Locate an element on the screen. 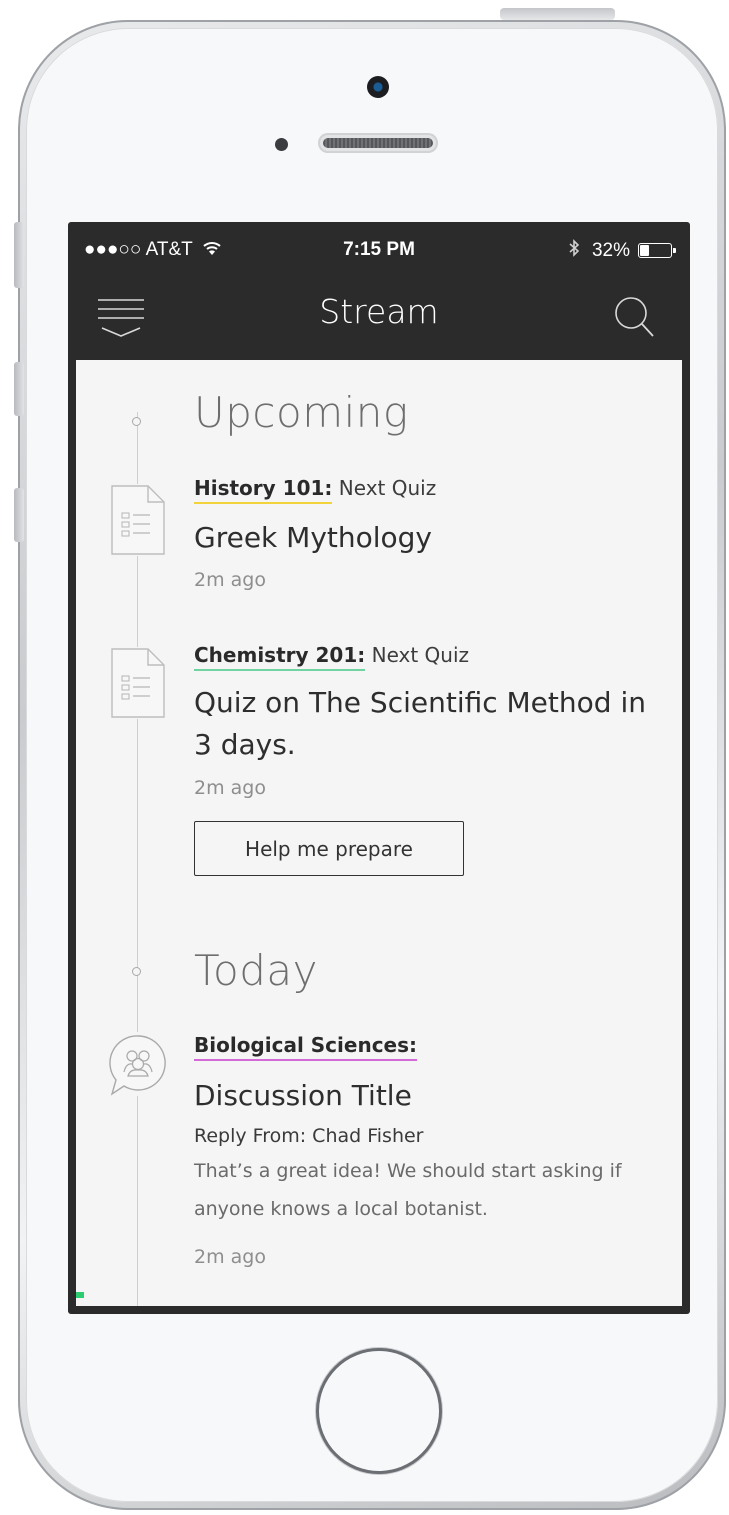 The width and height of the screenshot is (729, 1515). camera-icon is located at coordinates (378, 87).